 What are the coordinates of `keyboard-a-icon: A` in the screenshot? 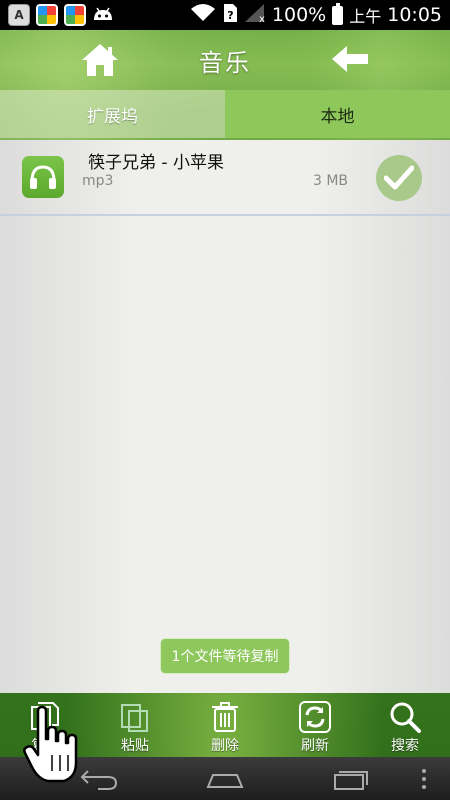 It's located at (19, 15).